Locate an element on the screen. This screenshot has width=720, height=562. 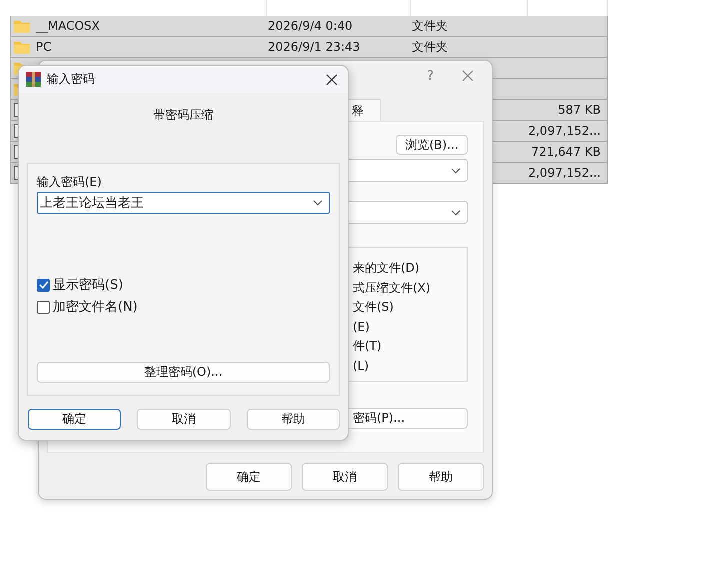
modified-date: 2026/9/4 0:40 is located at coordinates (310, 26).